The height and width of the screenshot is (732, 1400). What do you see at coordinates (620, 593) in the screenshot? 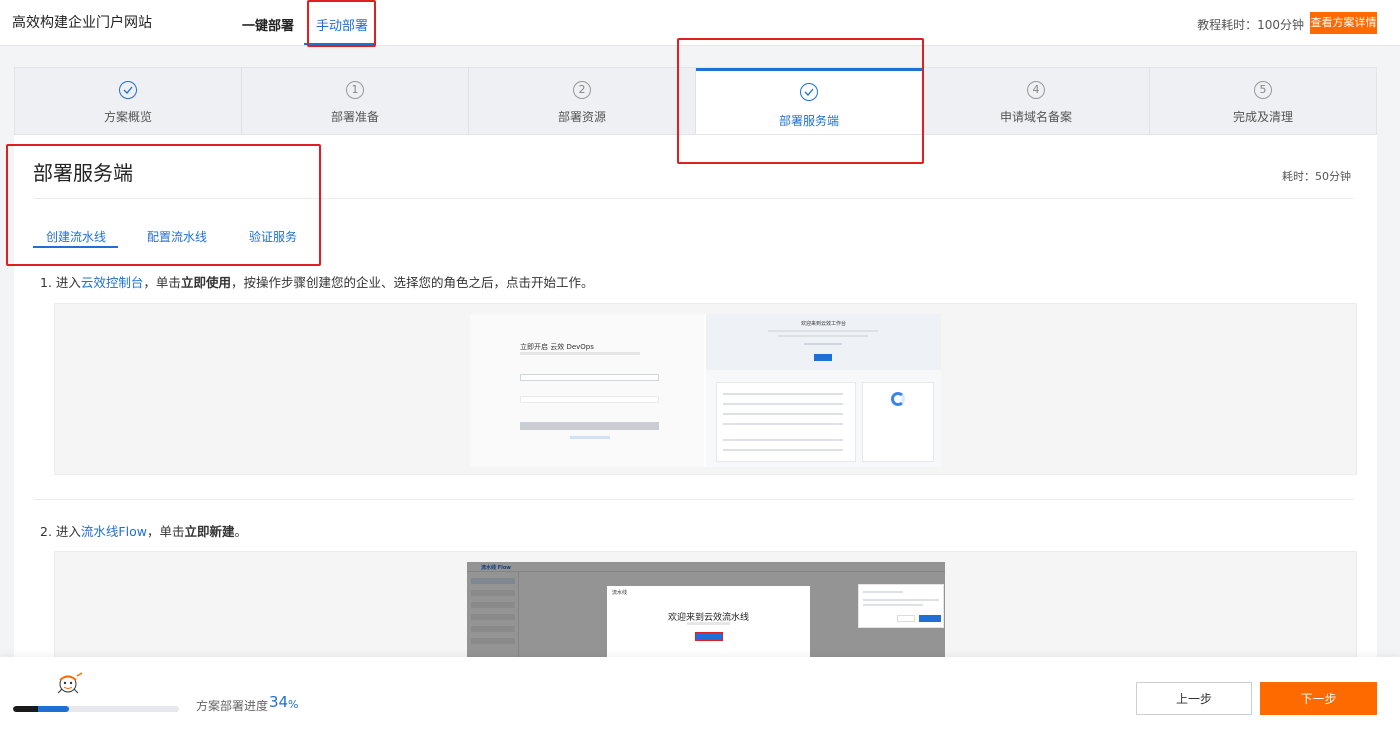
I see `screenshot-text: 流水线` at bounding box center [620, 593].